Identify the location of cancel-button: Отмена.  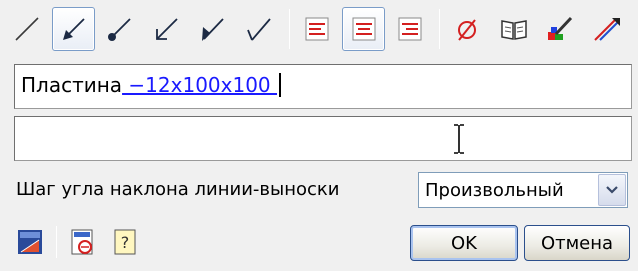
(577, 243).